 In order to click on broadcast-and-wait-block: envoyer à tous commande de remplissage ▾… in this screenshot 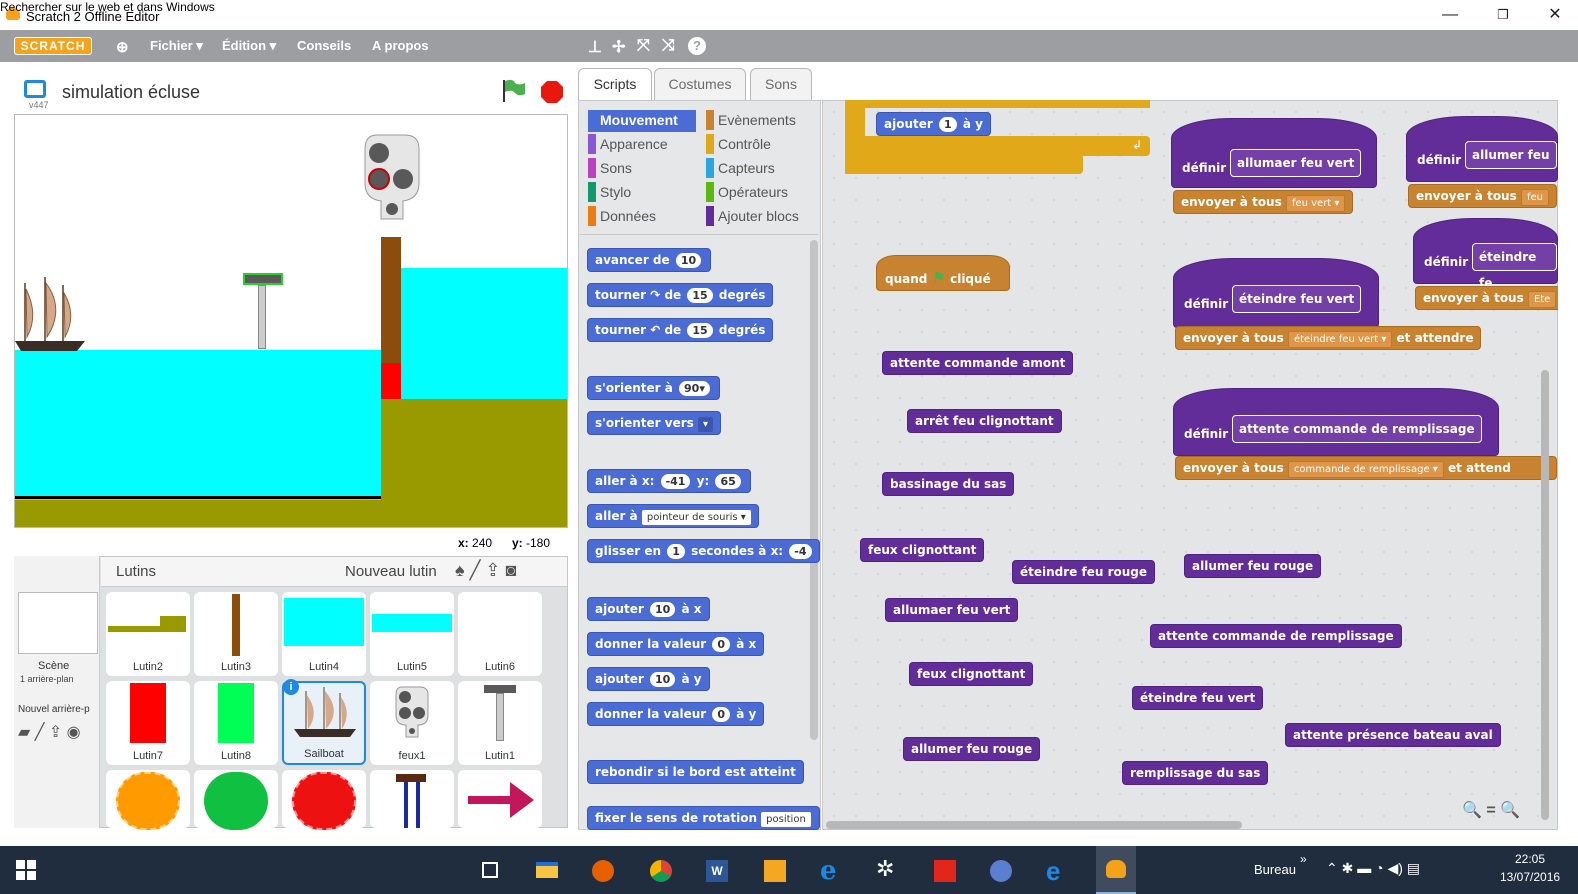, I will do `click(1366, 468)`.